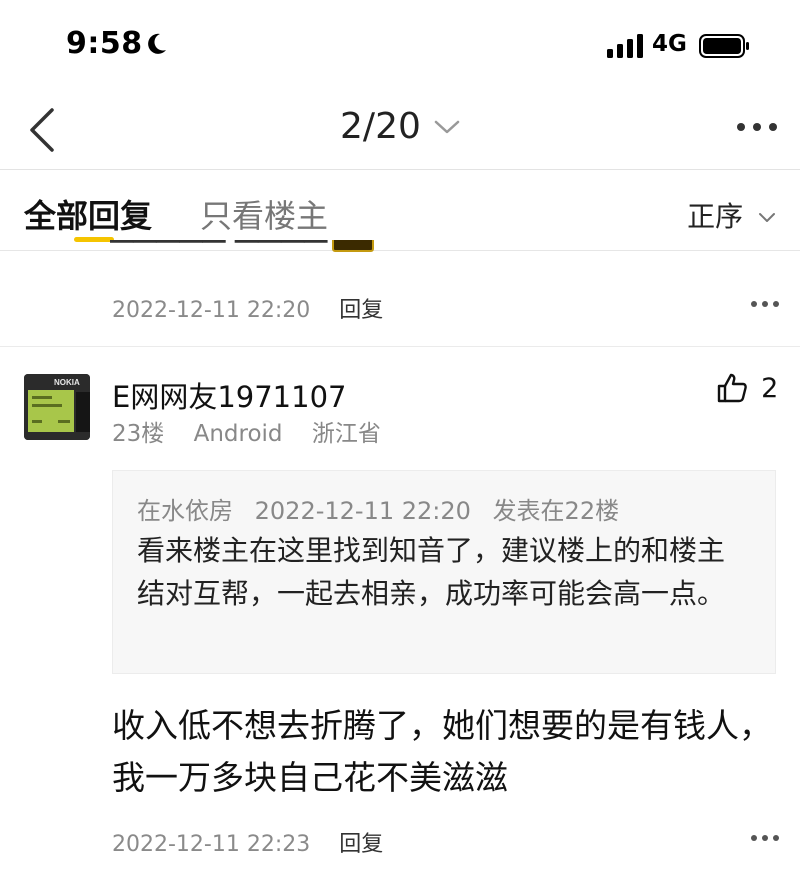  What do you see at coordinates (400, 211) in the screenshot?
I see `reply-tabs: 全部回复 只看楼主 正序` at bounding box center [400, 211].